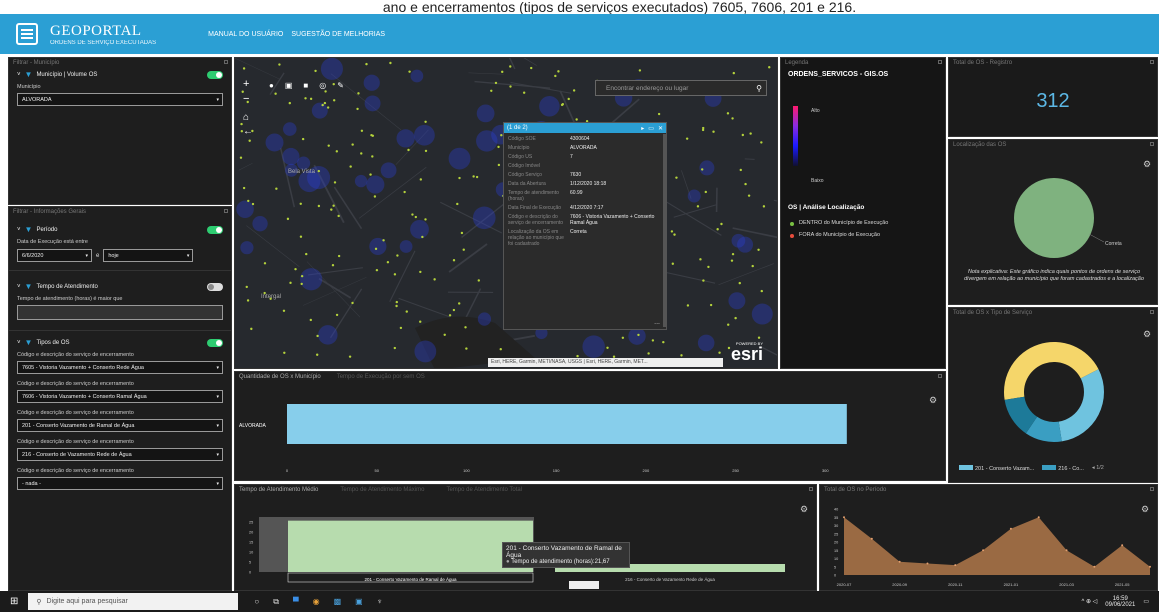 Image resolution: width=1159 pixels, height=612 pixels. I want to click on tray-icons: ^ ⊕ ◁, so click(1090, 601).